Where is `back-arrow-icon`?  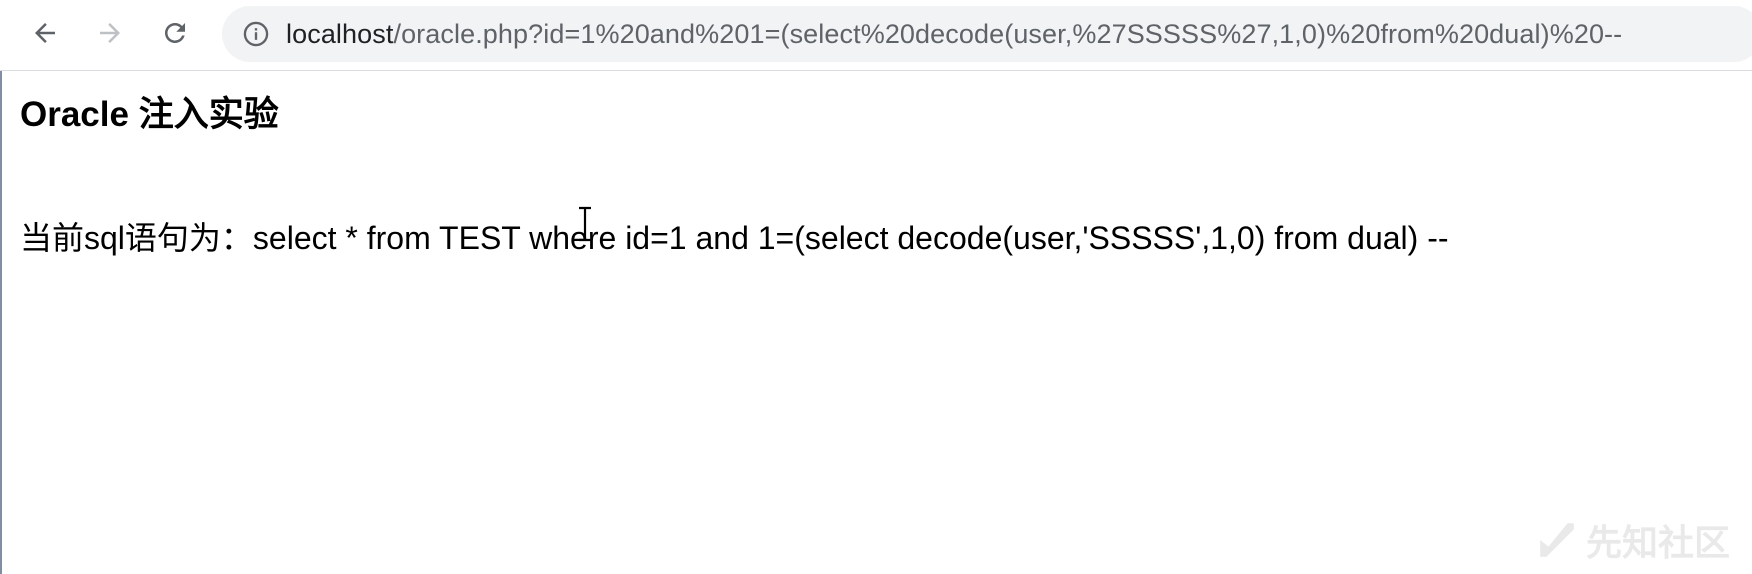 back-arrow-icon is located at coordinates (45, 33).